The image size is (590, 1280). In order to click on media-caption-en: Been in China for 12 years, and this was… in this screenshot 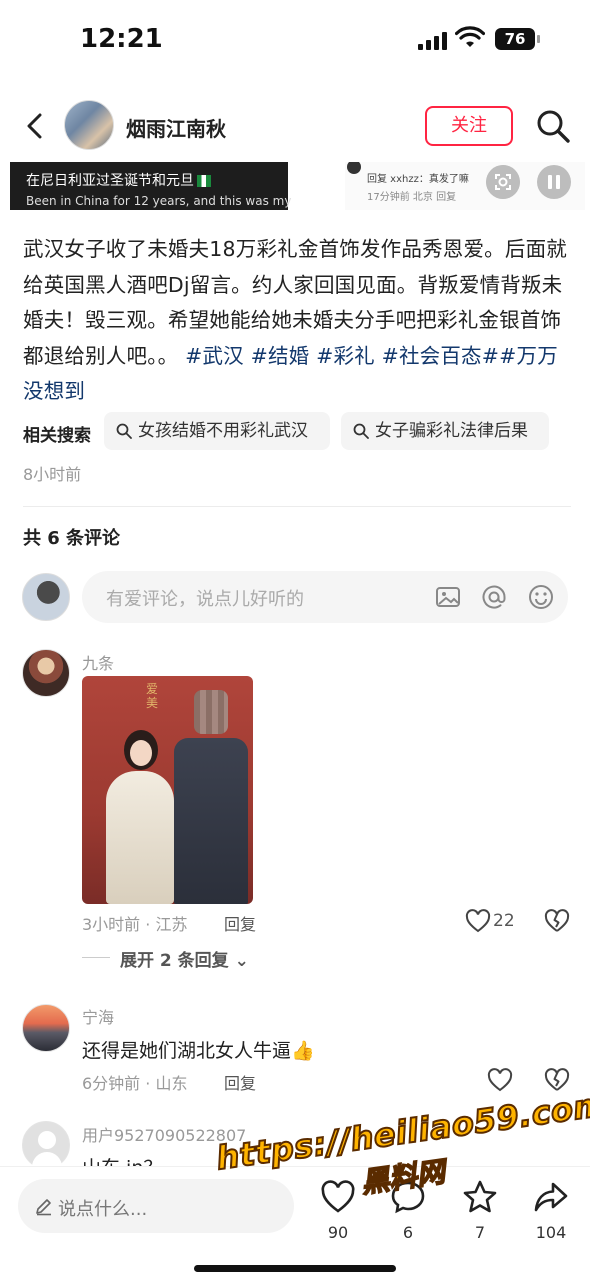, I will do `click(159, 201)`.